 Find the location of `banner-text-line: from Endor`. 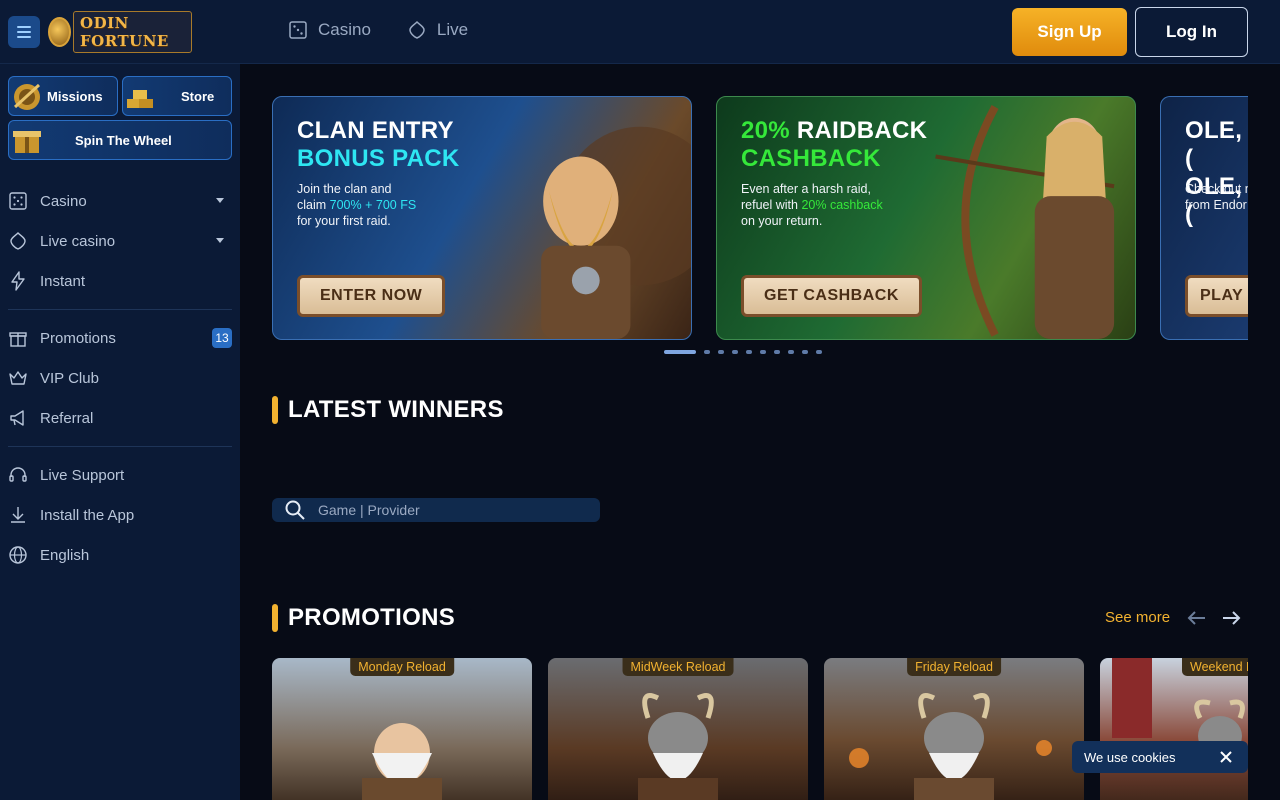

banner-text-line: from Endor is located at coordinates (1216, 205).